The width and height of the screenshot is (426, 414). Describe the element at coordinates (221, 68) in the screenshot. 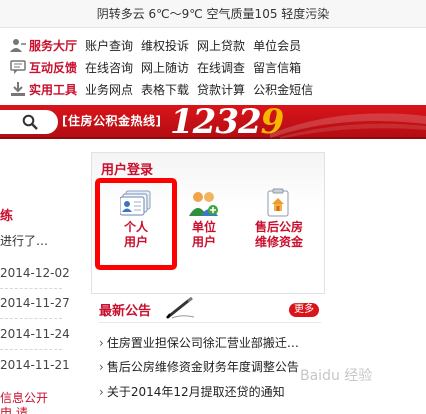

I see `link-online-survey: 在线调查` at that location.